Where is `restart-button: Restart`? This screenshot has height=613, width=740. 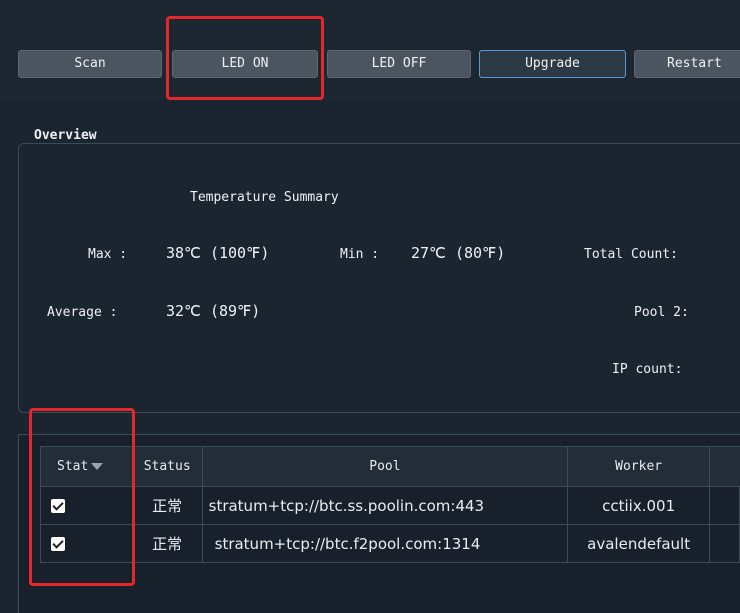
restart-button: Restart is located at coordinates (687, 64).